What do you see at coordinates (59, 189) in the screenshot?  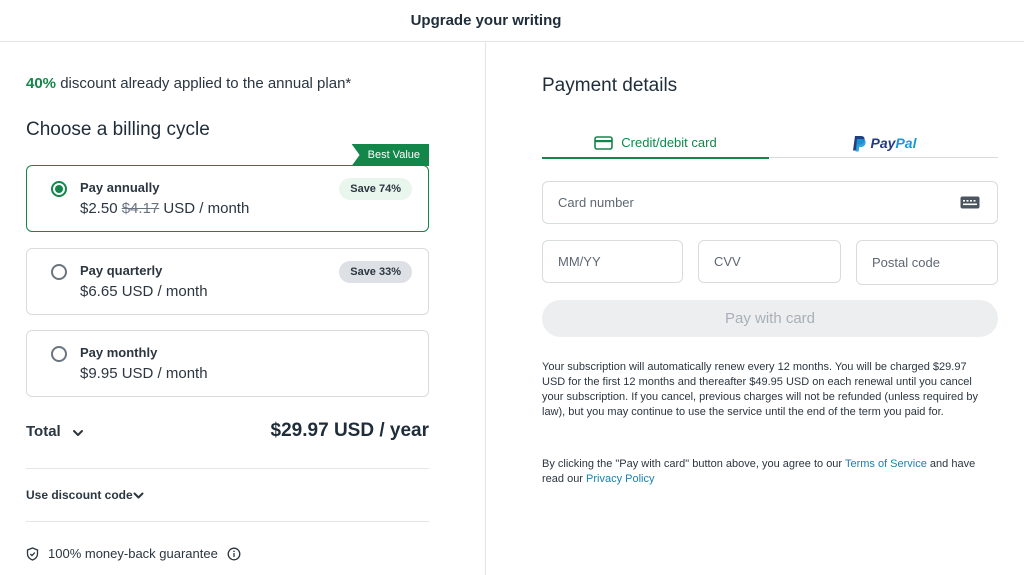 I see `plan-annual-radio` at bounding box center [59, 189].